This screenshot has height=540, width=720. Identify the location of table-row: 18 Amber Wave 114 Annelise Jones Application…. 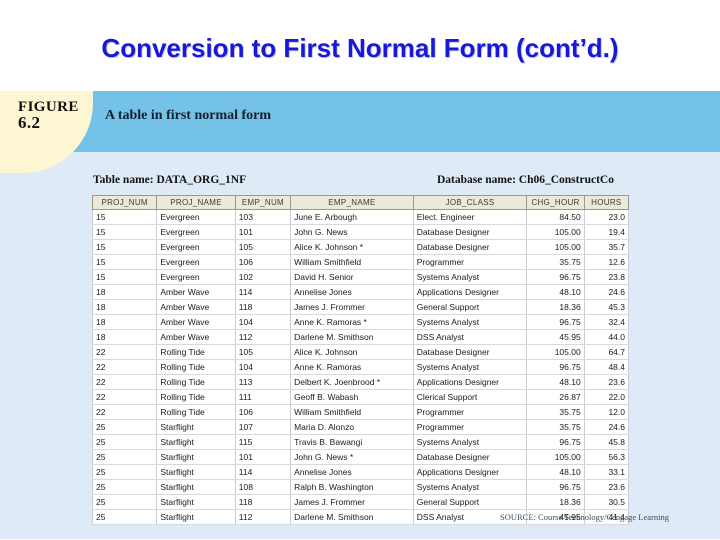
(360, 292).